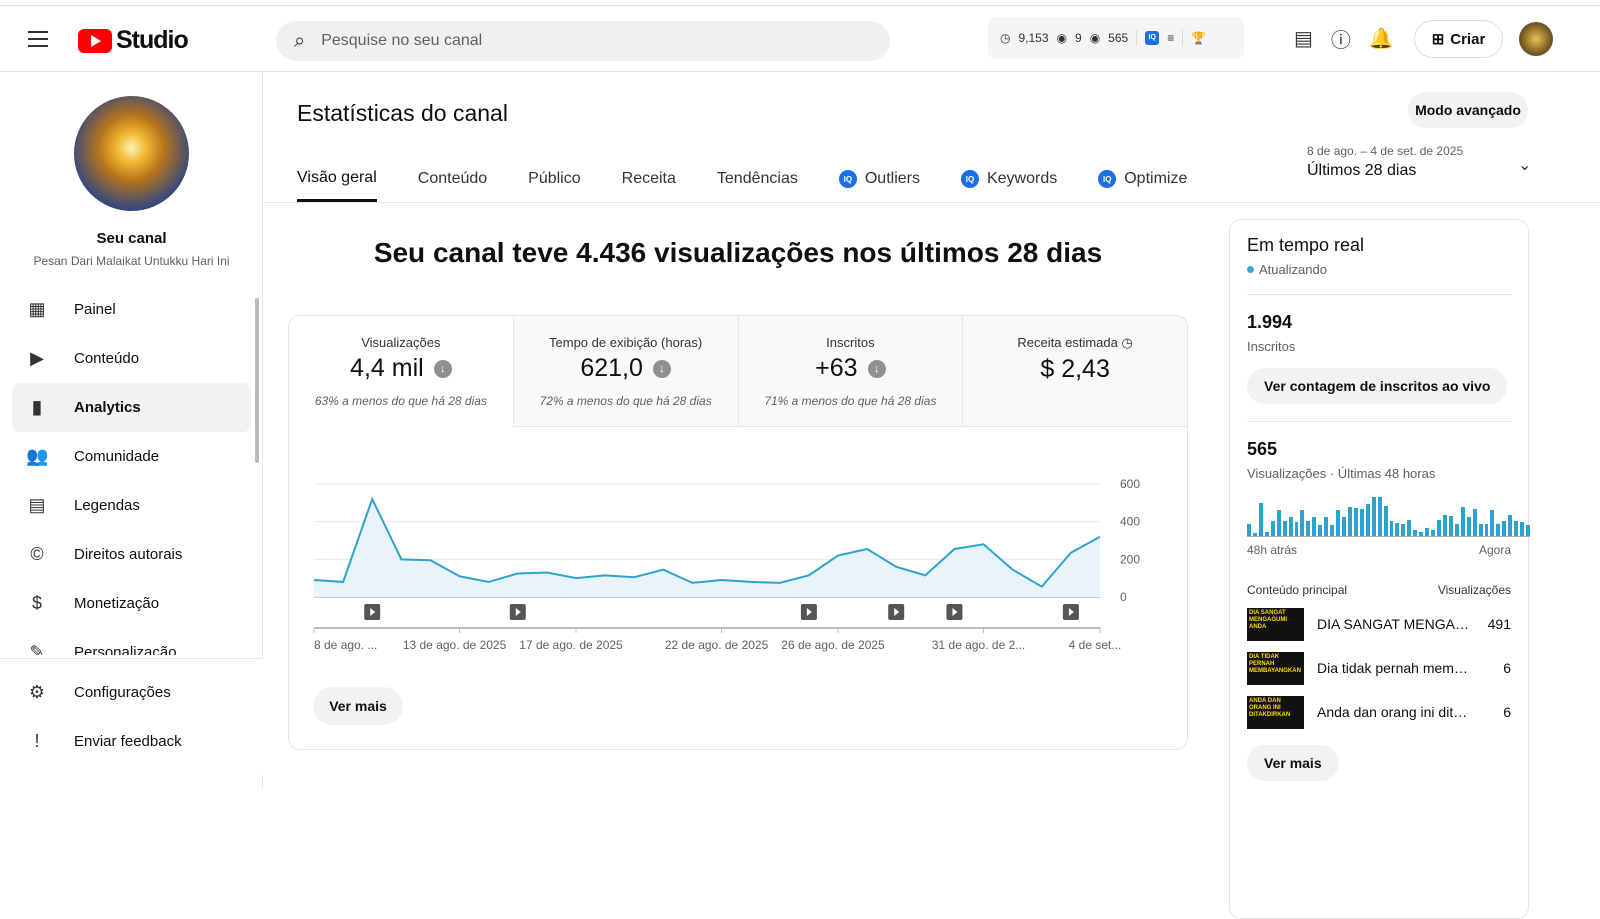  Describe the element at coordinates (1152, 38) in the screenshot. I see `vidiq-icon: IQ` at that location.